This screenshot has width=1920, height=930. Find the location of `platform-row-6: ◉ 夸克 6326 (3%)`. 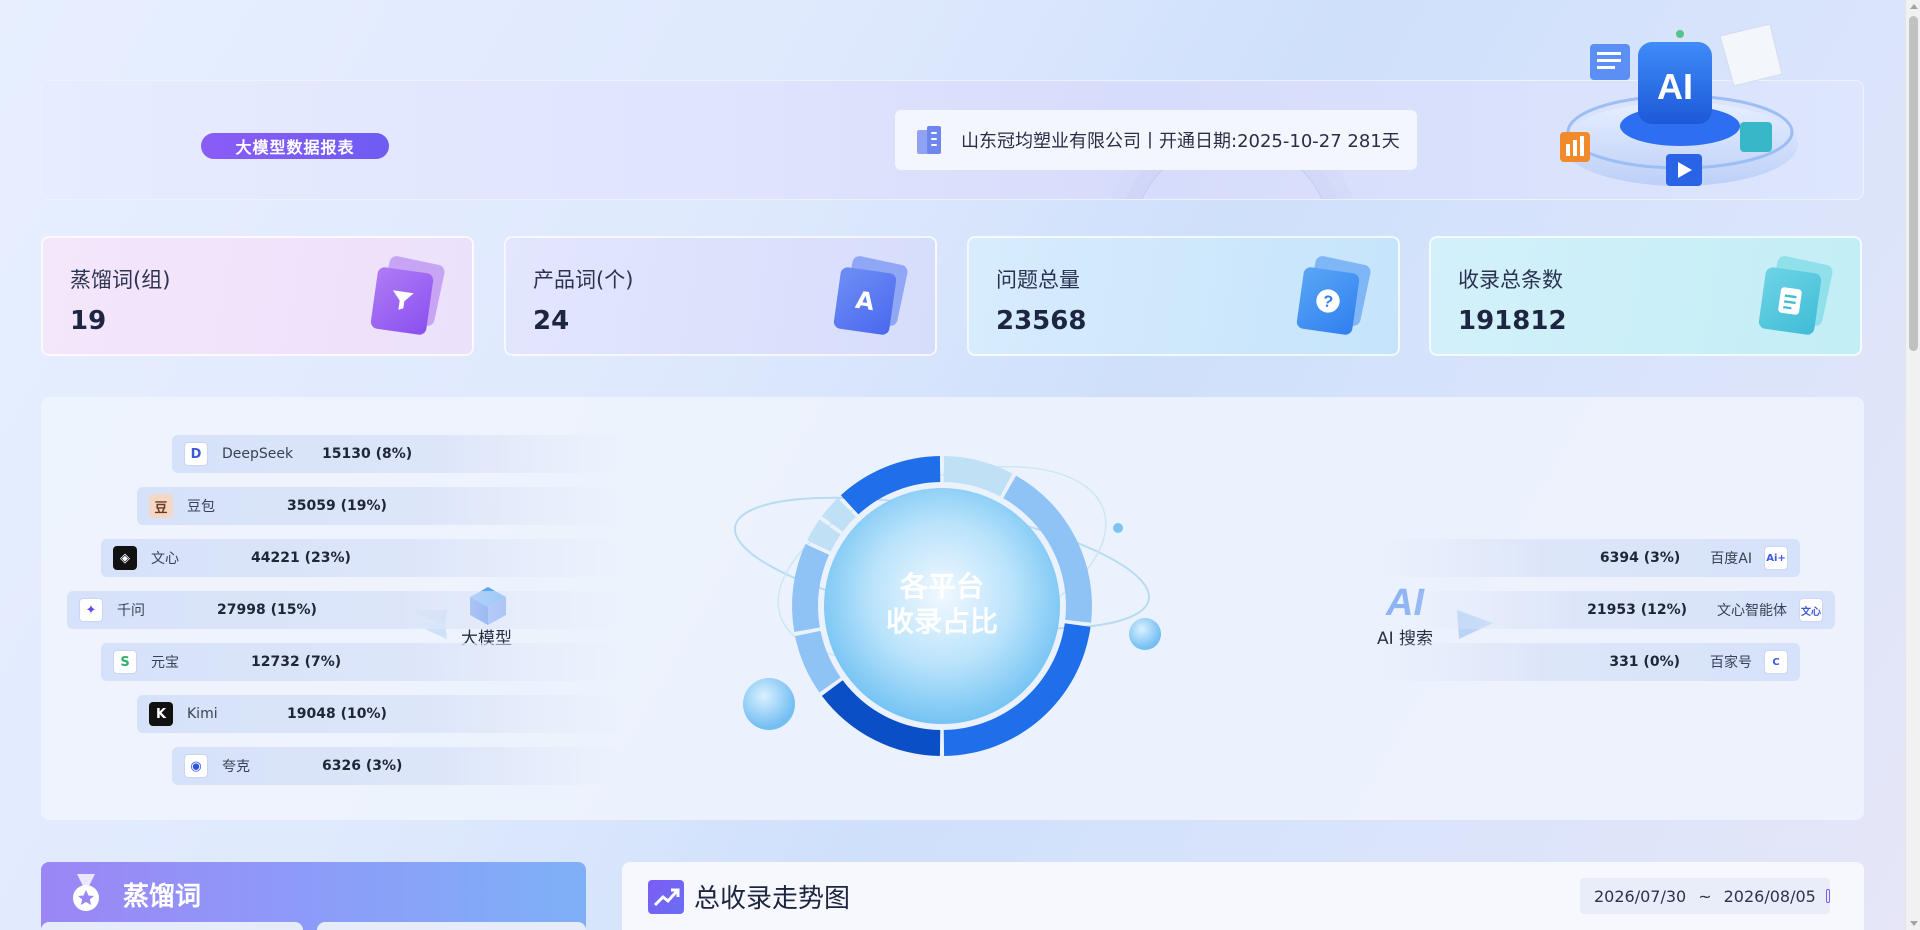

platform-row-6: ◉ 夸克 6326 (3%) is located at coordinates (396, 766).